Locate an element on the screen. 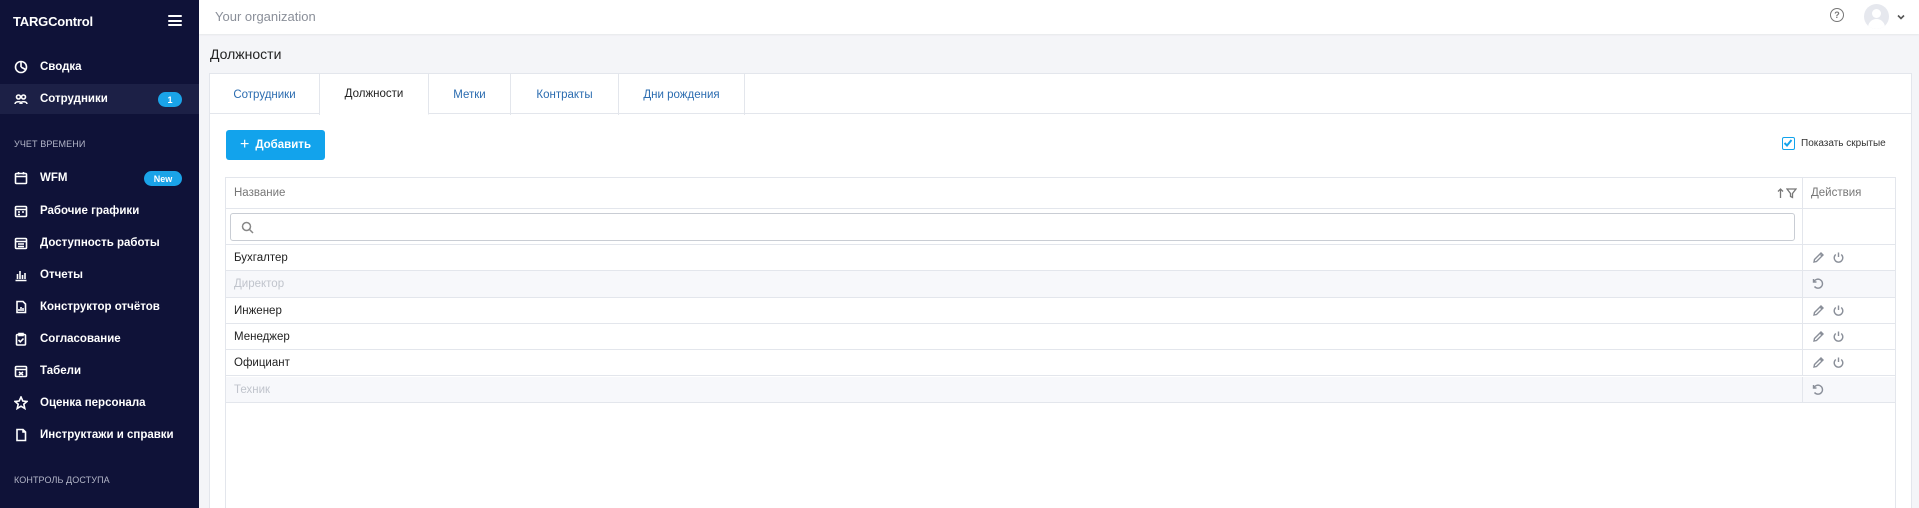 This screenshot has width=1919, height=508. sidebar-item-approval: Согласование is located at coordinates (99, 339).